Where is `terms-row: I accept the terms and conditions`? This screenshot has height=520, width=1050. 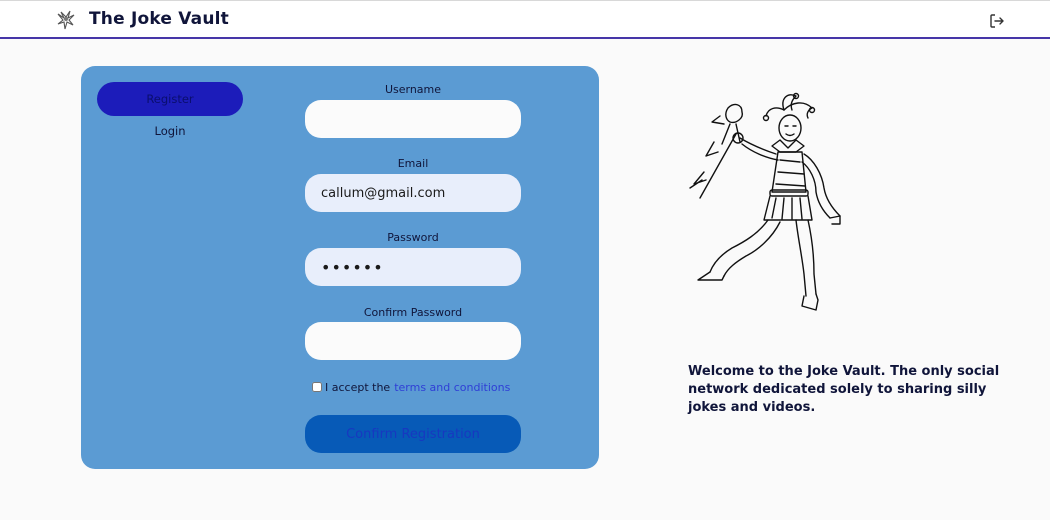 terms-row: I accept the terms and conditions is located at coordinates (411, 387).